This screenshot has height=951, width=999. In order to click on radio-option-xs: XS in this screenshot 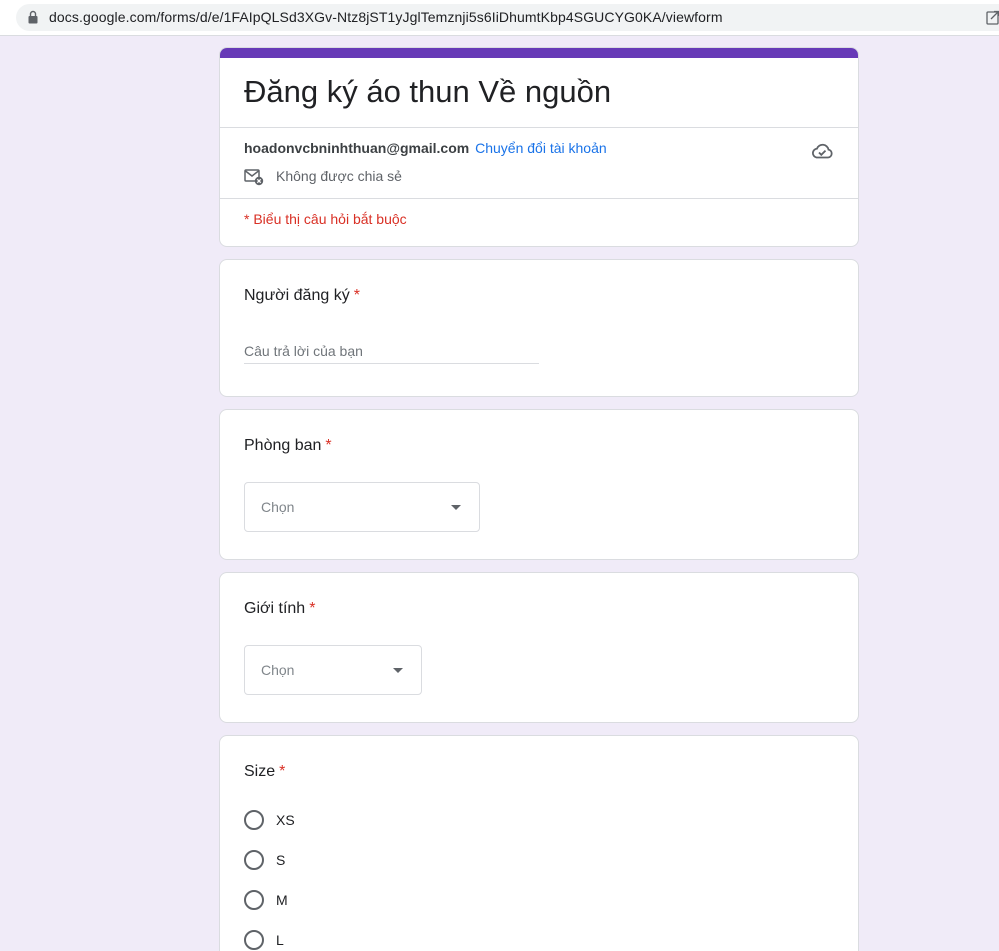, I will do `click(344, 820)`.